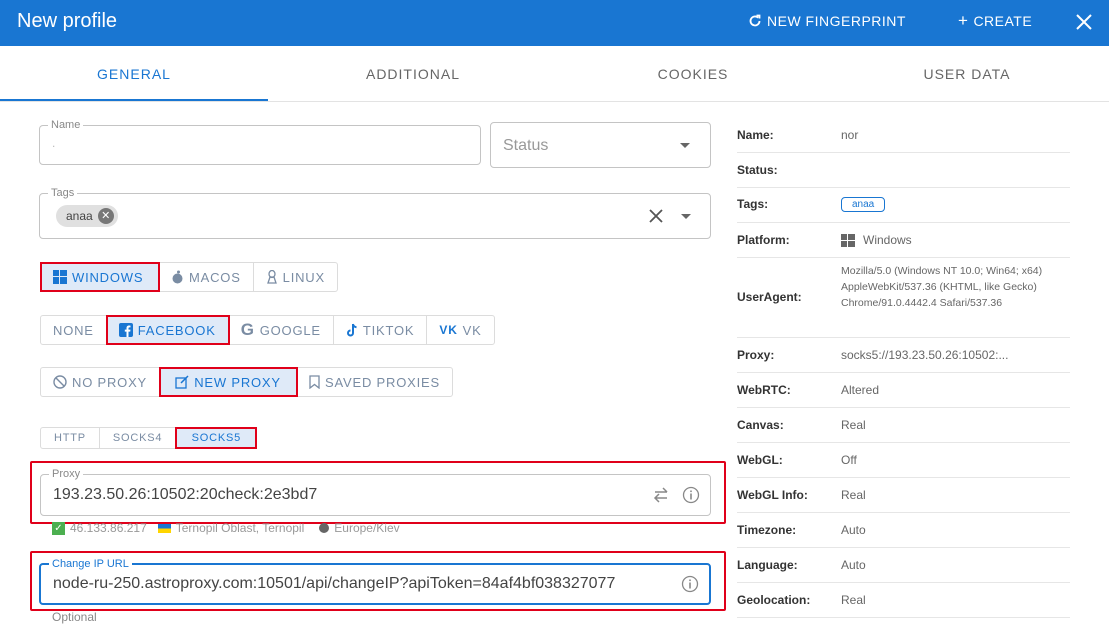  Describe the element at coordinates (58, 528) in the screenshot. I see `check-icon: ✓` at that location.